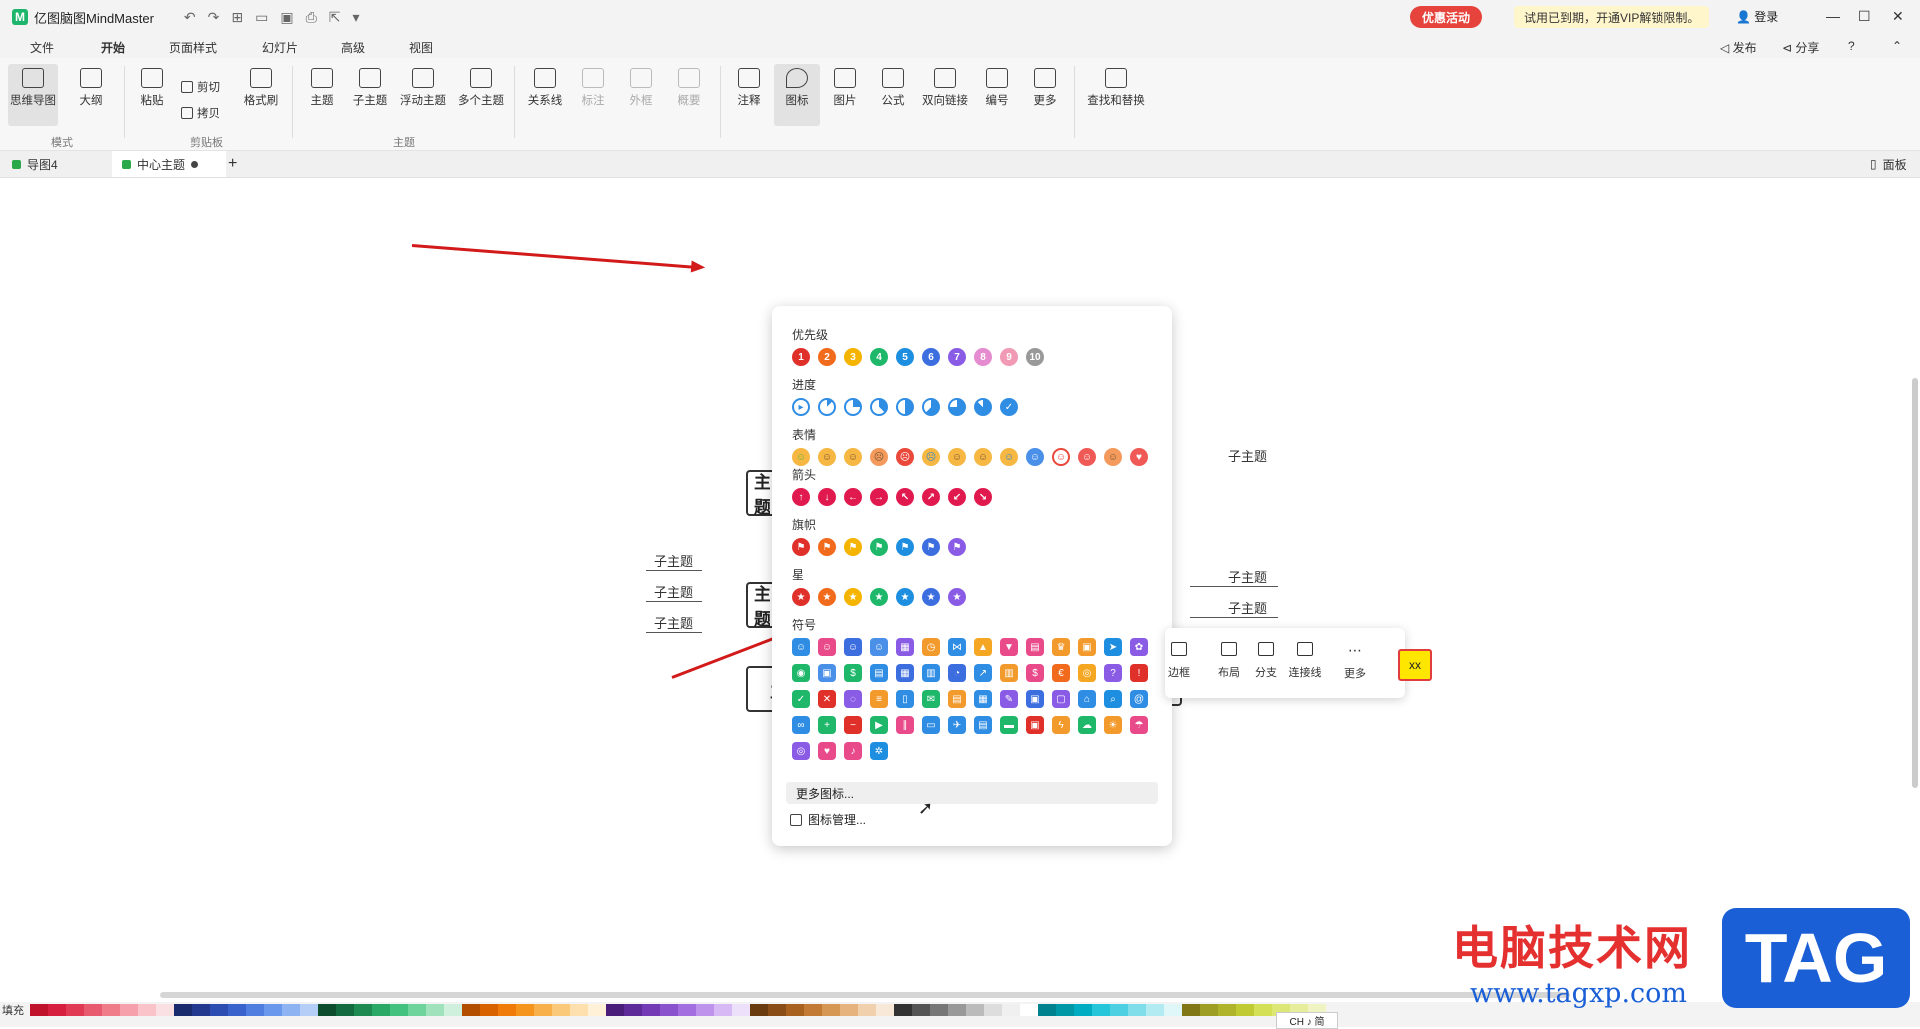 This screenshot has height=1029, width=1920. Describe the element at coordinates (1266, 661) in the screenshot. I see `branch-tool: 分支` at that location.